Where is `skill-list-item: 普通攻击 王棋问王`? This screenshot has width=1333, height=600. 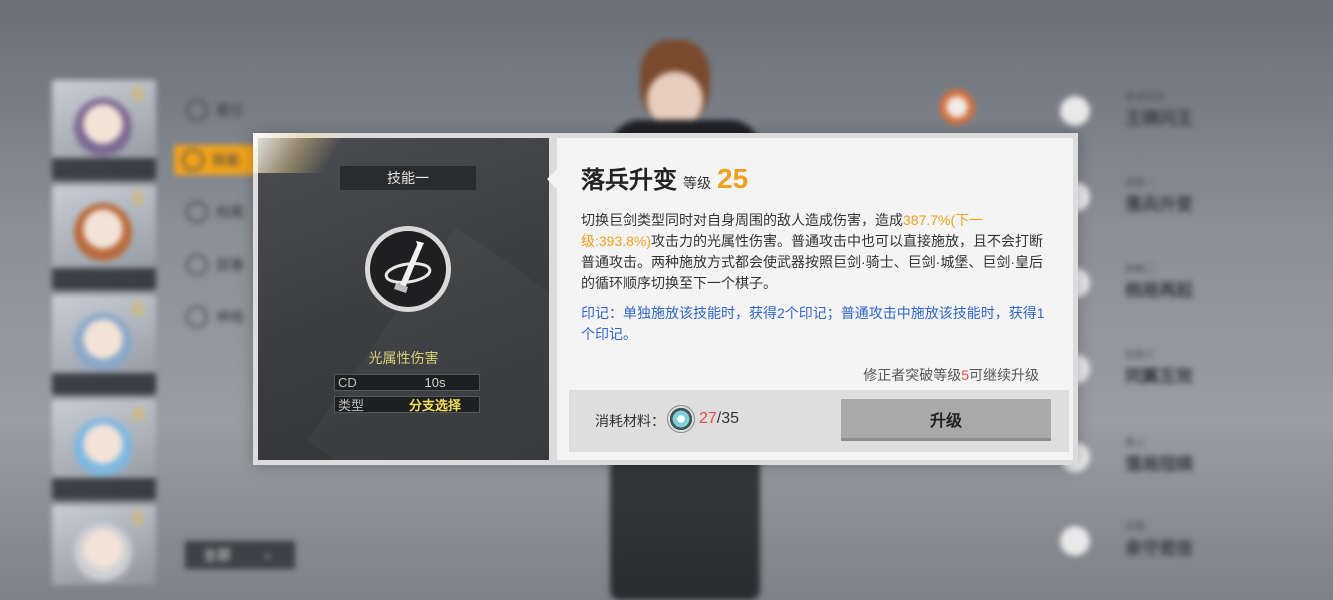 skill-list-item: 普通攻击 王棋问王 is located at coordinates (1155, 111).